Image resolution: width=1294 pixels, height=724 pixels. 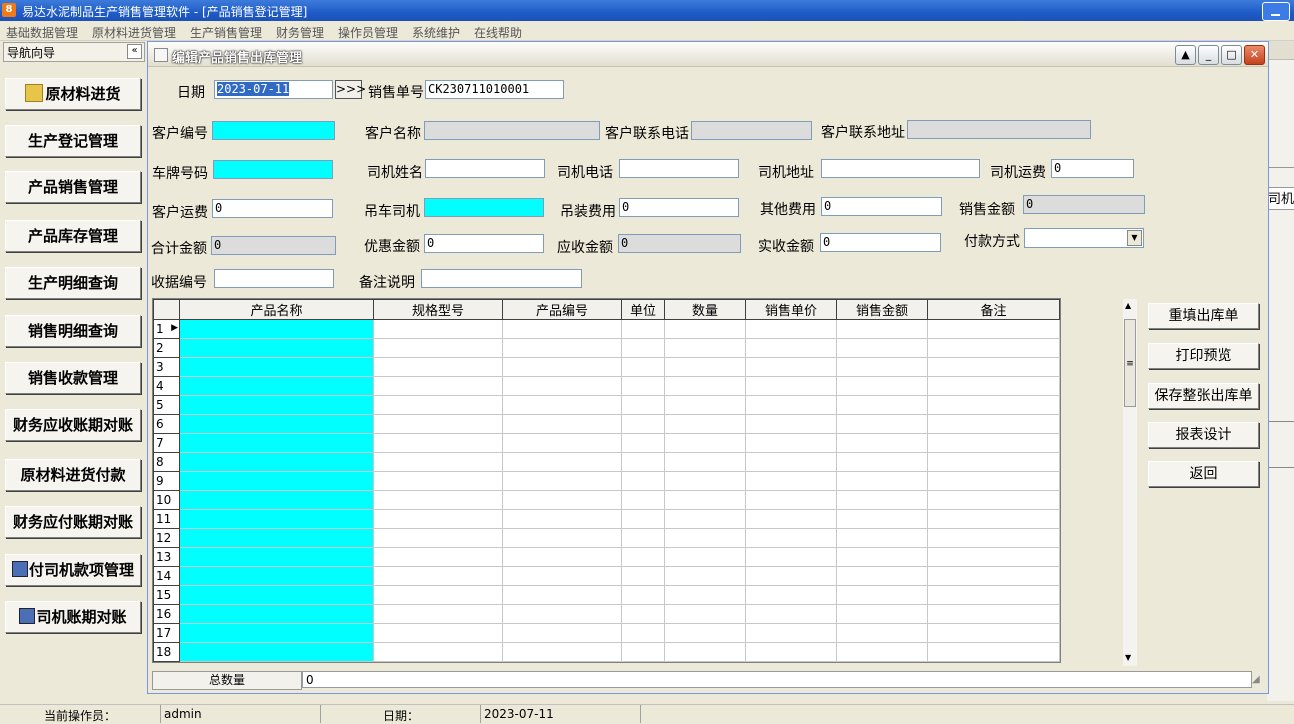 I want to click on table-row: 5, so click(x=606, y=405).